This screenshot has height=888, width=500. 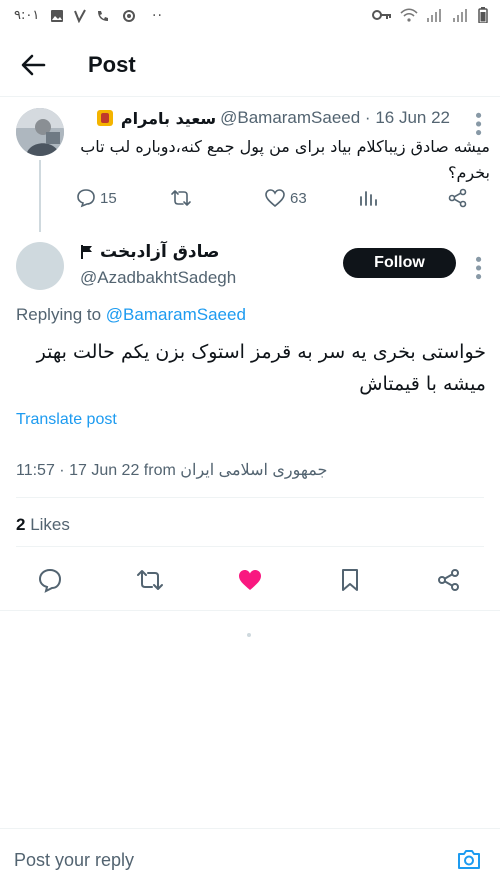 I want to click on loading-indicator, so click(x=249, y=635).